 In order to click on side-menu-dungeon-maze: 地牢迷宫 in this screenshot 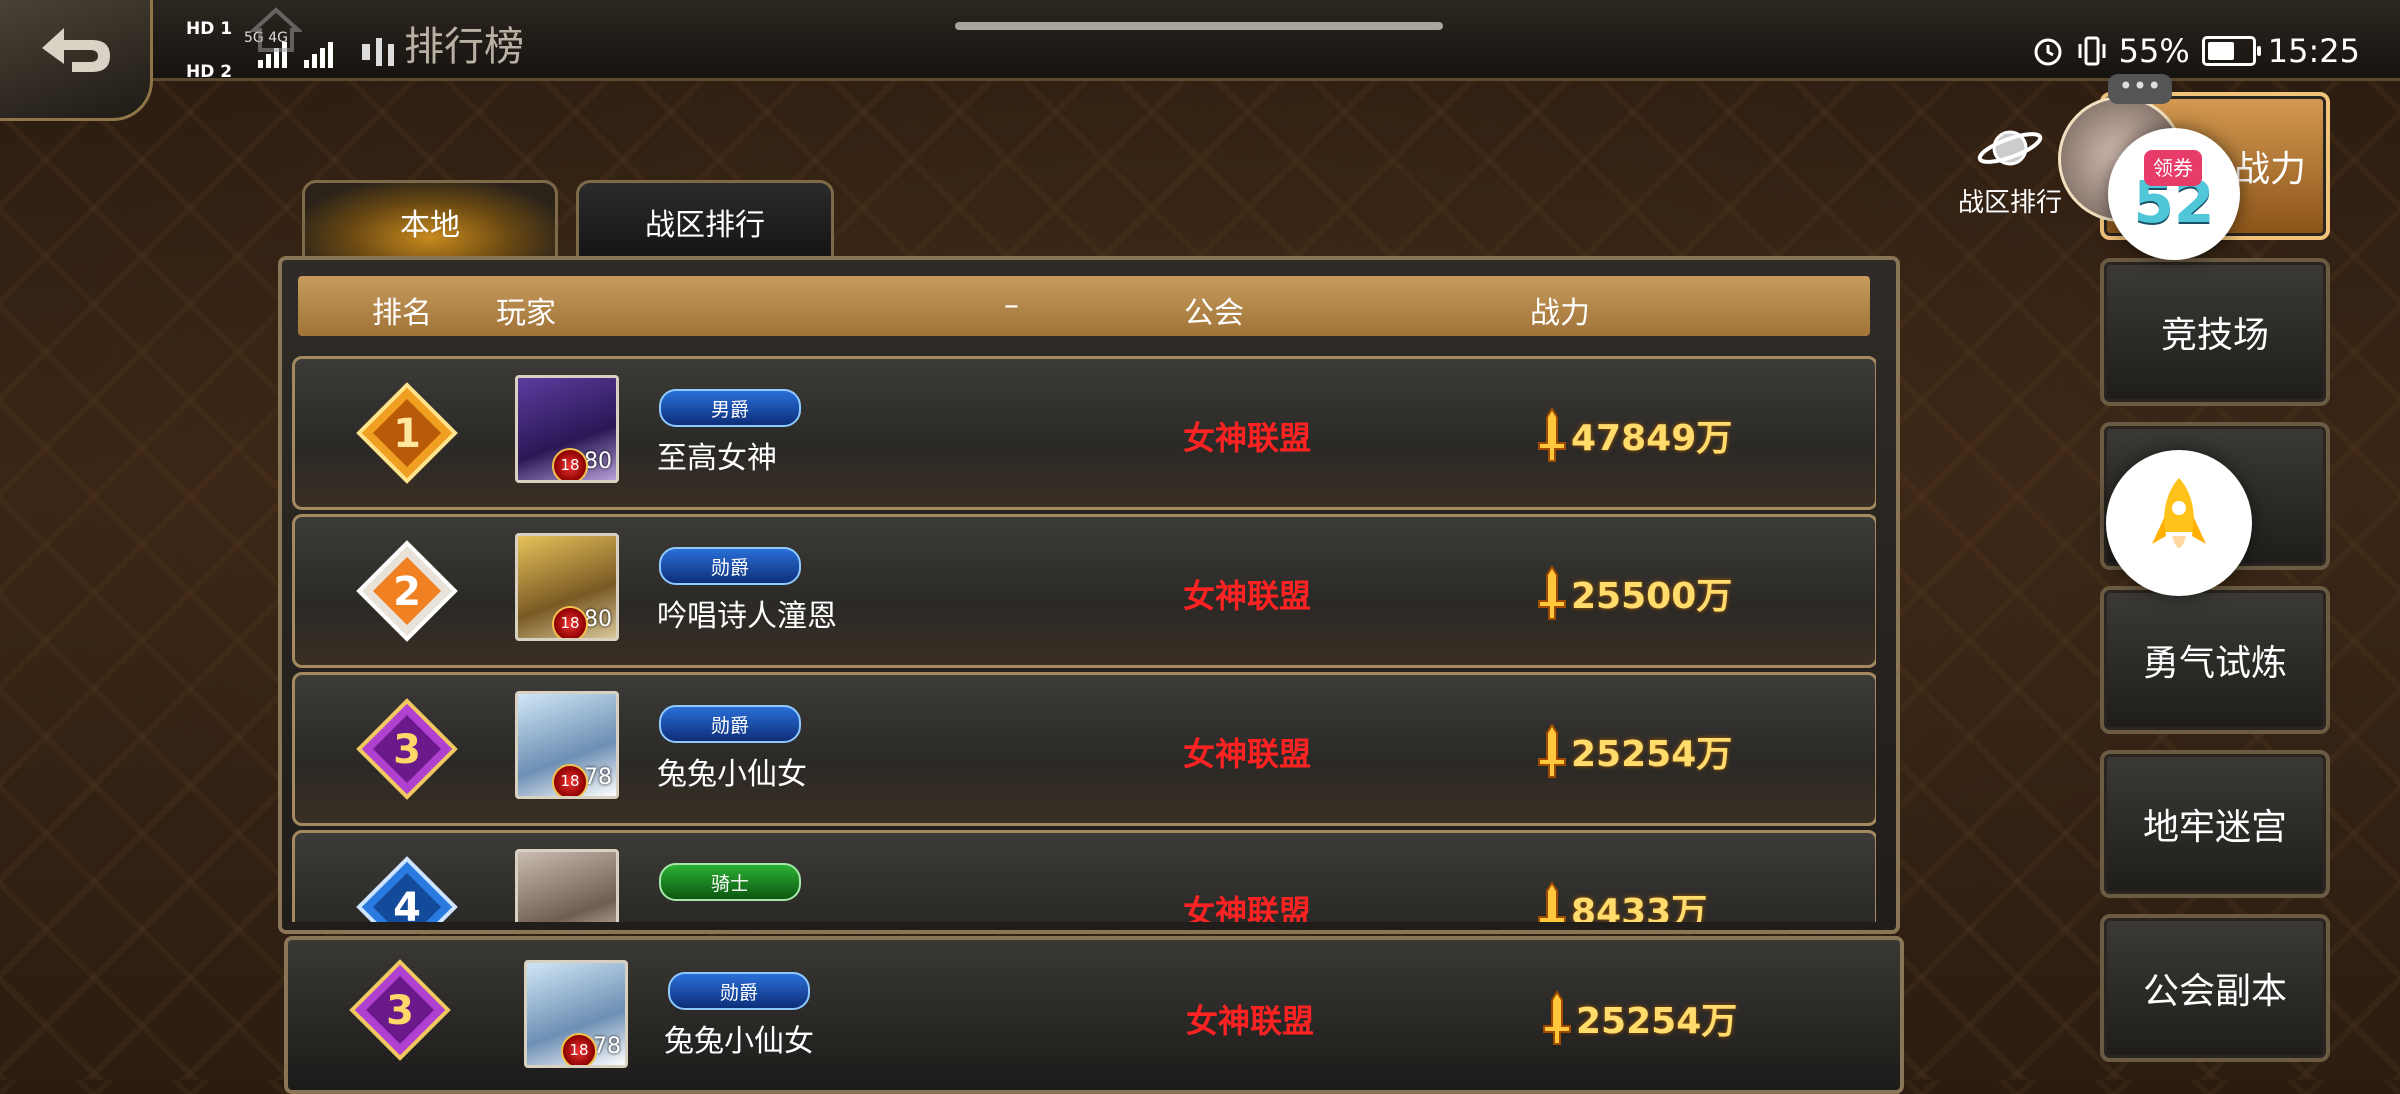, I will do `click(2215, 824)`.